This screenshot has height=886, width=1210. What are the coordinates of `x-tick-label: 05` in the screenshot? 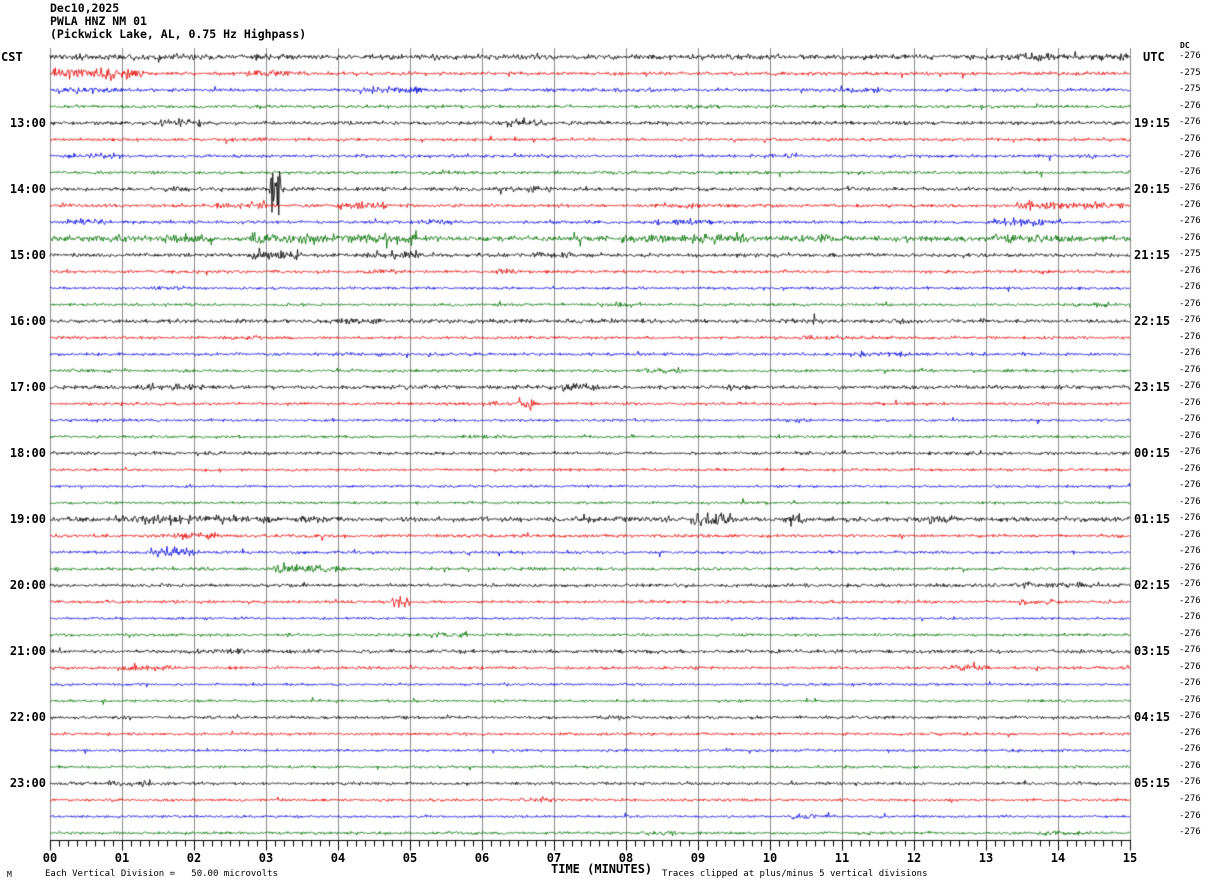 It's located at (410, 858).